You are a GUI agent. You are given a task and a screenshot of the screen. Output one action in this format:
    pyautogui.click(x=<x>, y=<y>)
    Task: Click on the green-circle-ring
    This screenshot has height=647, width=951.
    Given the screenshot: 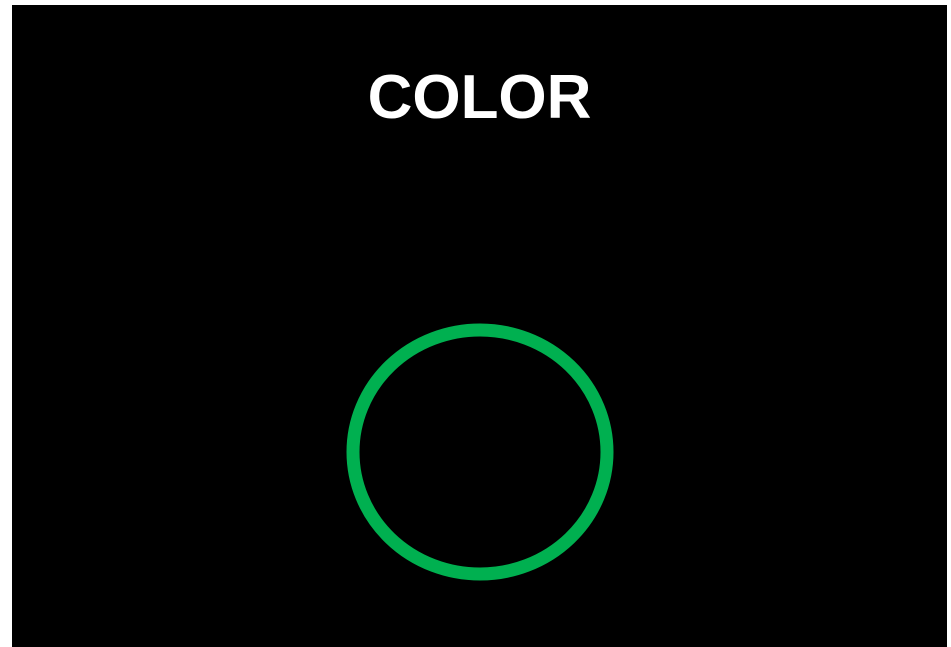 What is the action you would take?
    pyautogui.click(x=480, y=452)
    